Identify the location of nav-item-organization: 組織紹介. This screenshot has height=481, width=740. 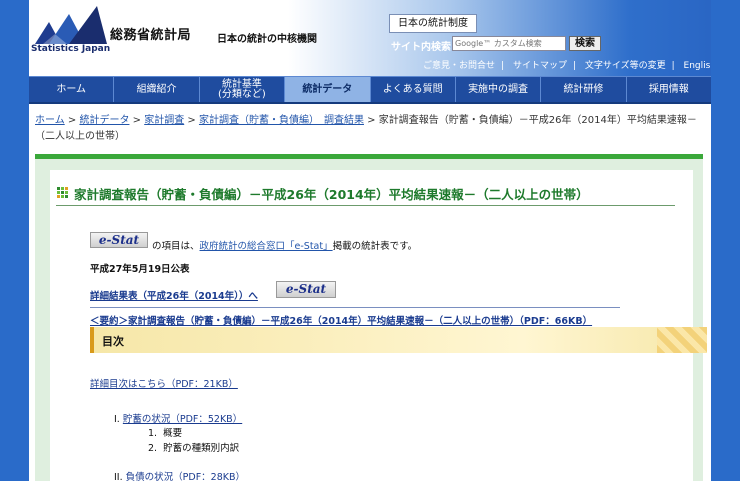
(157, 89).